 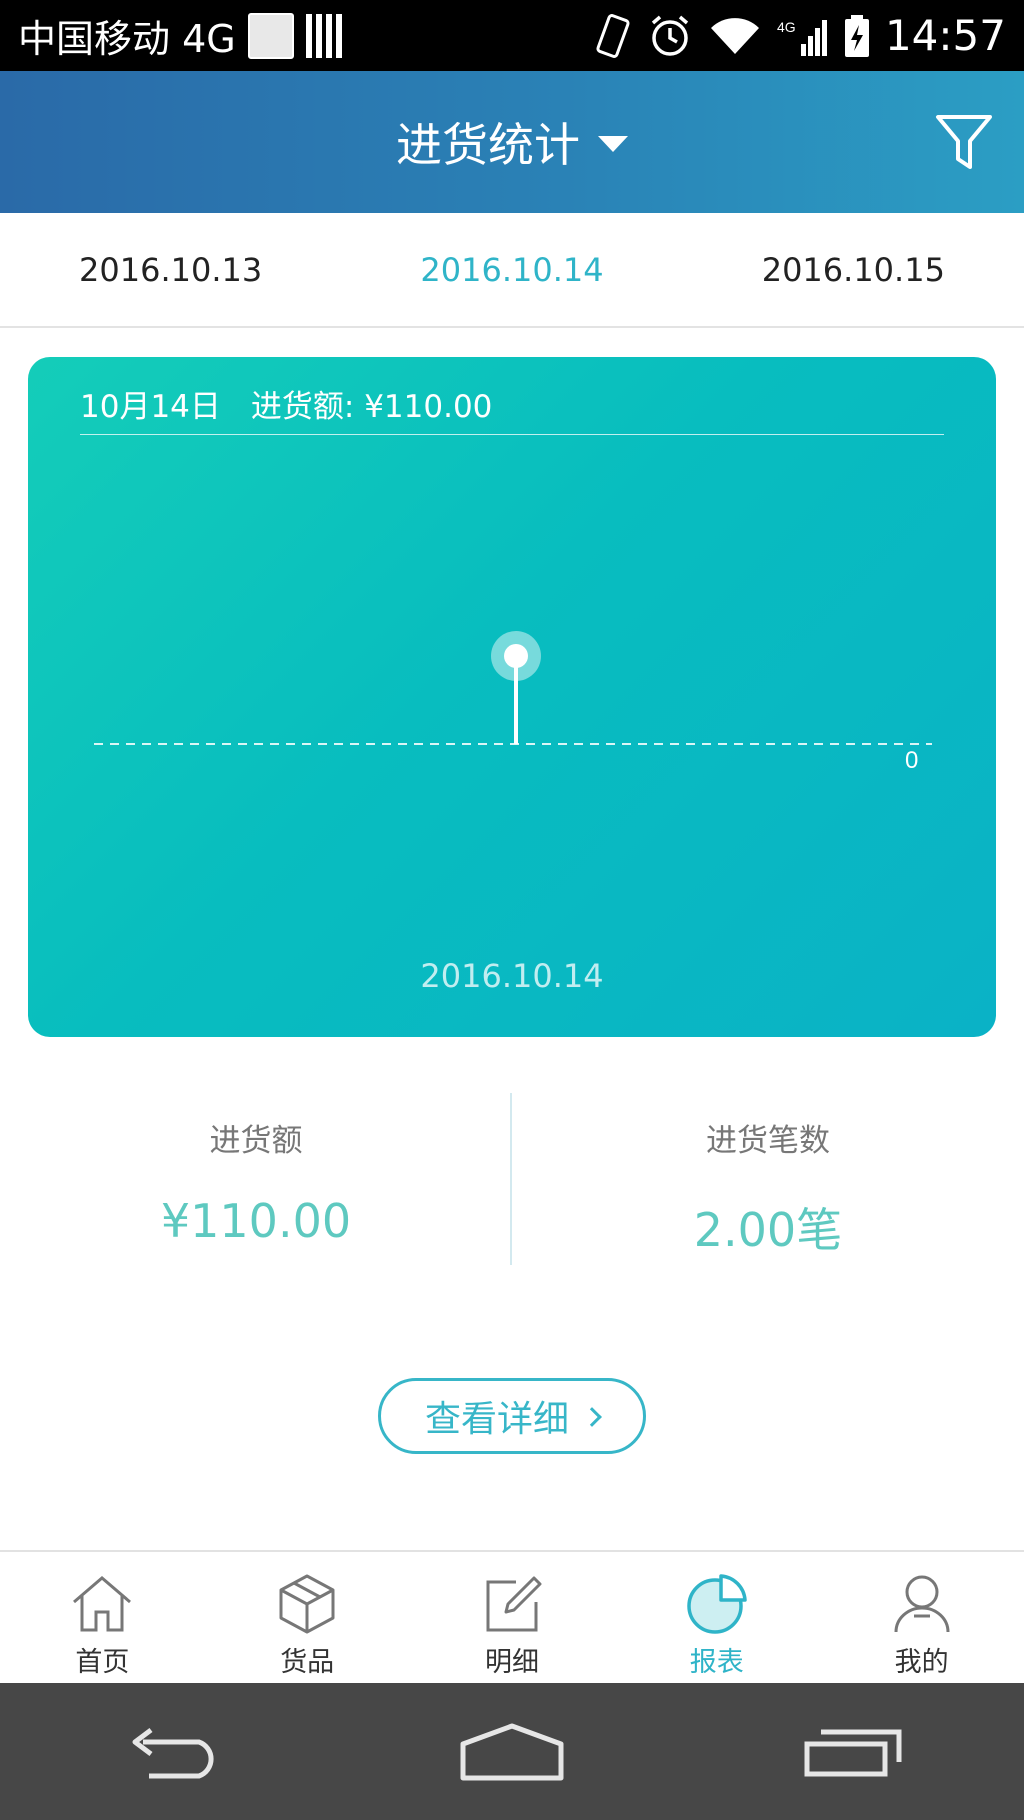 I want to click on date-tab-prev: 2016.10.13, so click(x=170, y=269).